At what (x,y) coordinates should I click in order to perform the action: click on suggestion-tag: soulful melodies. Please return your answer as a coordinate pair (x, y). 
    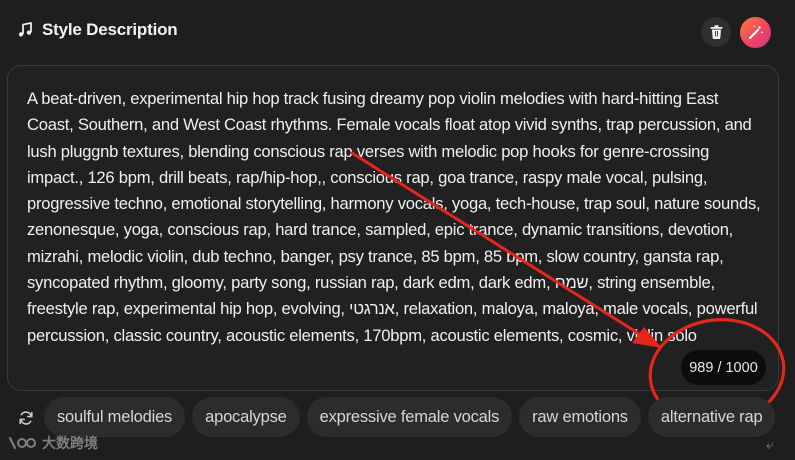
    Looking at the image, I should click on (115, 417).